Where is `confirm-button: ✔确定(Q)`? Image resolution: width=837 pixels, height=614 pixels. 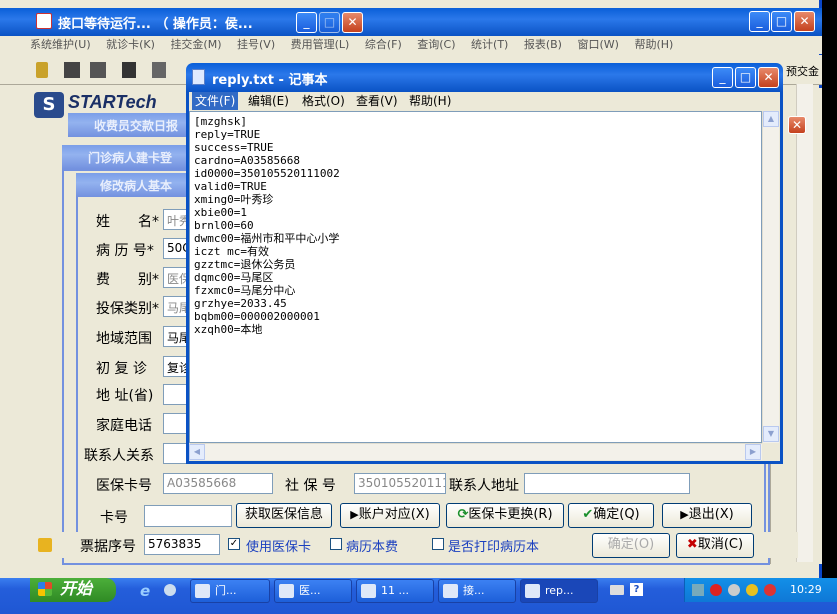 confirm-button: ✔确定(Q) is located at coordinates (611, 515).